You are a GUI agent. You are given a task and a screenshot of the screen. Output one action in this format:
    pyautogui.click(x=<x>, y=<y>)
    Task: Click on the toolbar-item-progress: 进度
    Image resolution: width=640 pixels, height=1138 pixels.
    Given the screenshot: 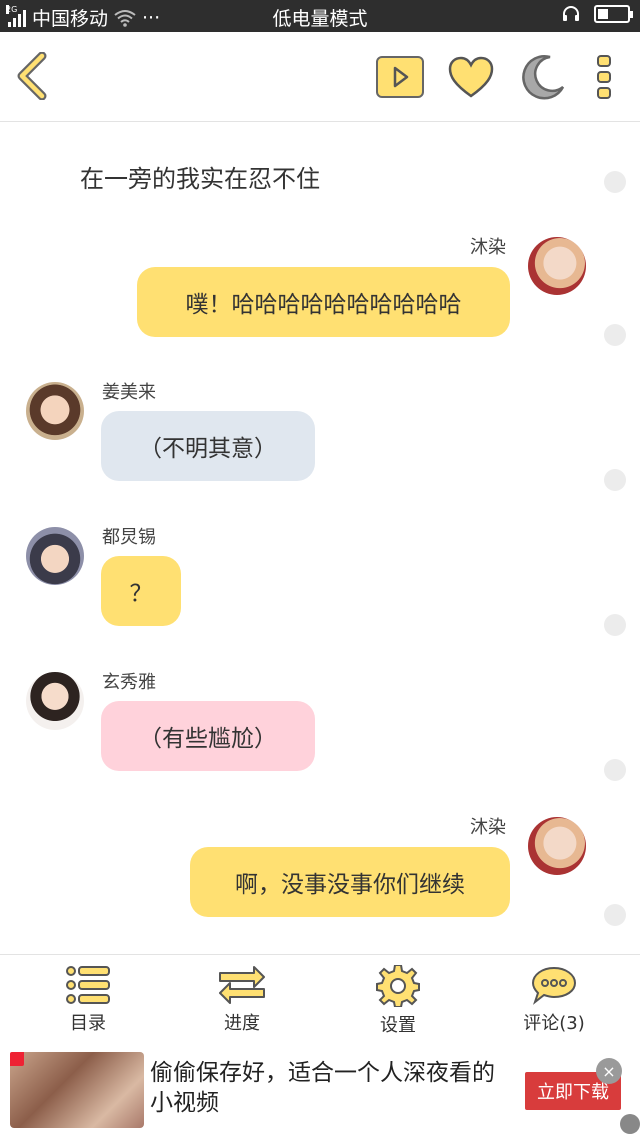 What is the action you would take?
    pyautogui.click(x=242, y=1000)
    